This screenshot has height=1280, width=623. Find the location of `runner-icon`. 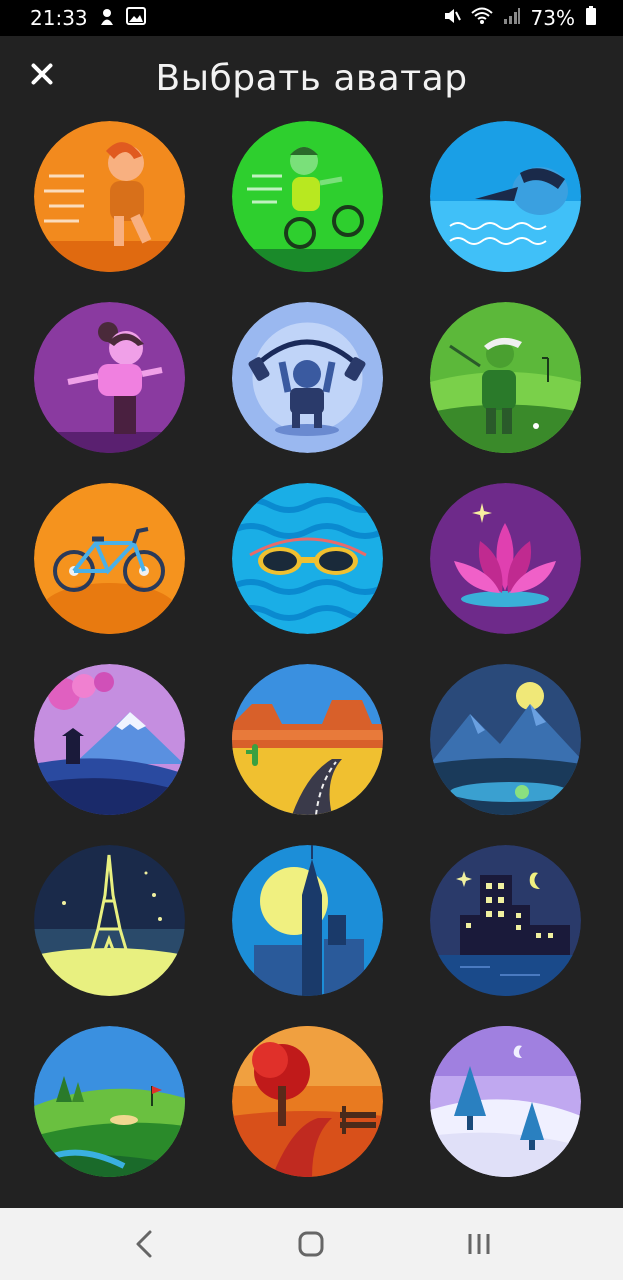

runner-icon is located at coordinates (109, 196).